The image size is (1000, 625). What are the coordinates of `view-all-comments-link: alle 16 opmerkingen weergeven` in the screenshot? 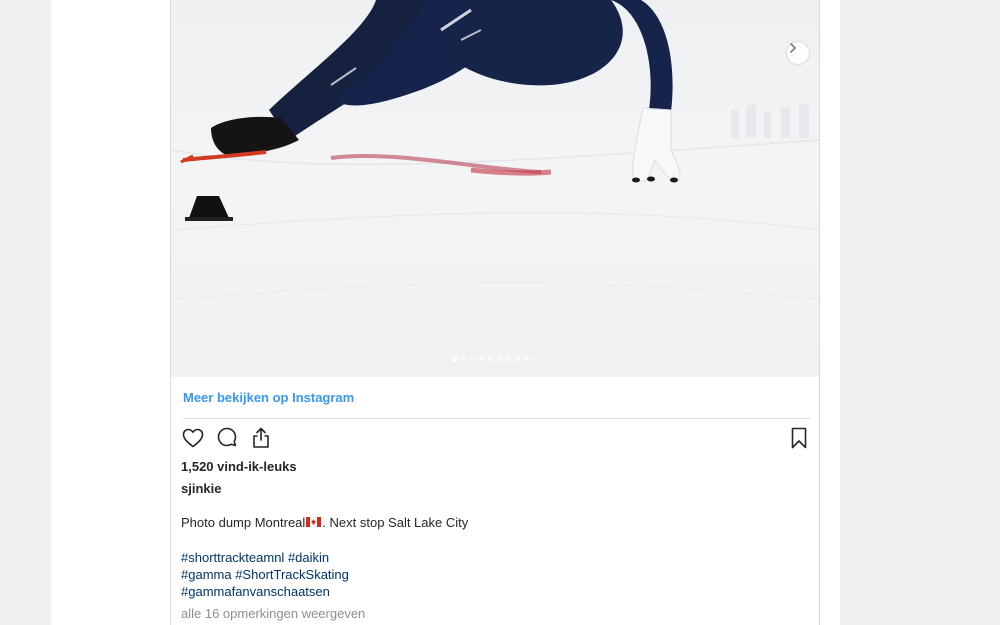 It's located at (273, 613).